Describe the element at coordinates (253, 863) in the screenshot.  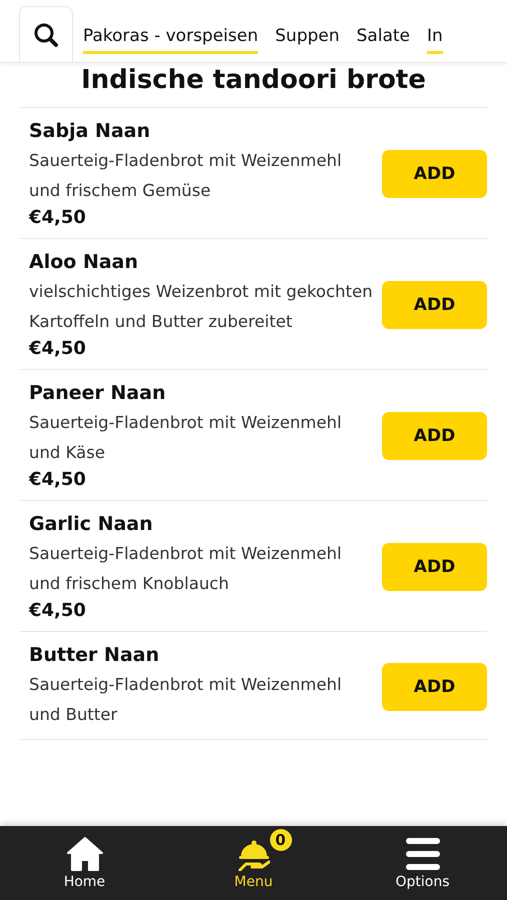
I see `nav-button: 0 Menu` at that location.